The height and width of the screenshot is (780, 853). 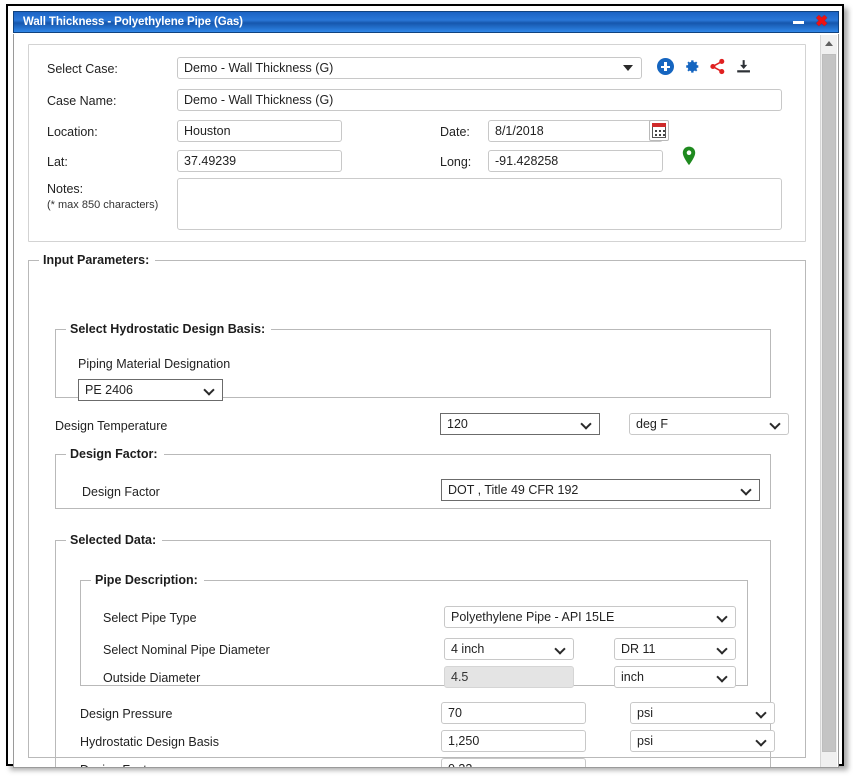 I want to click on map-pin-icon, so click(x=689, y=156).